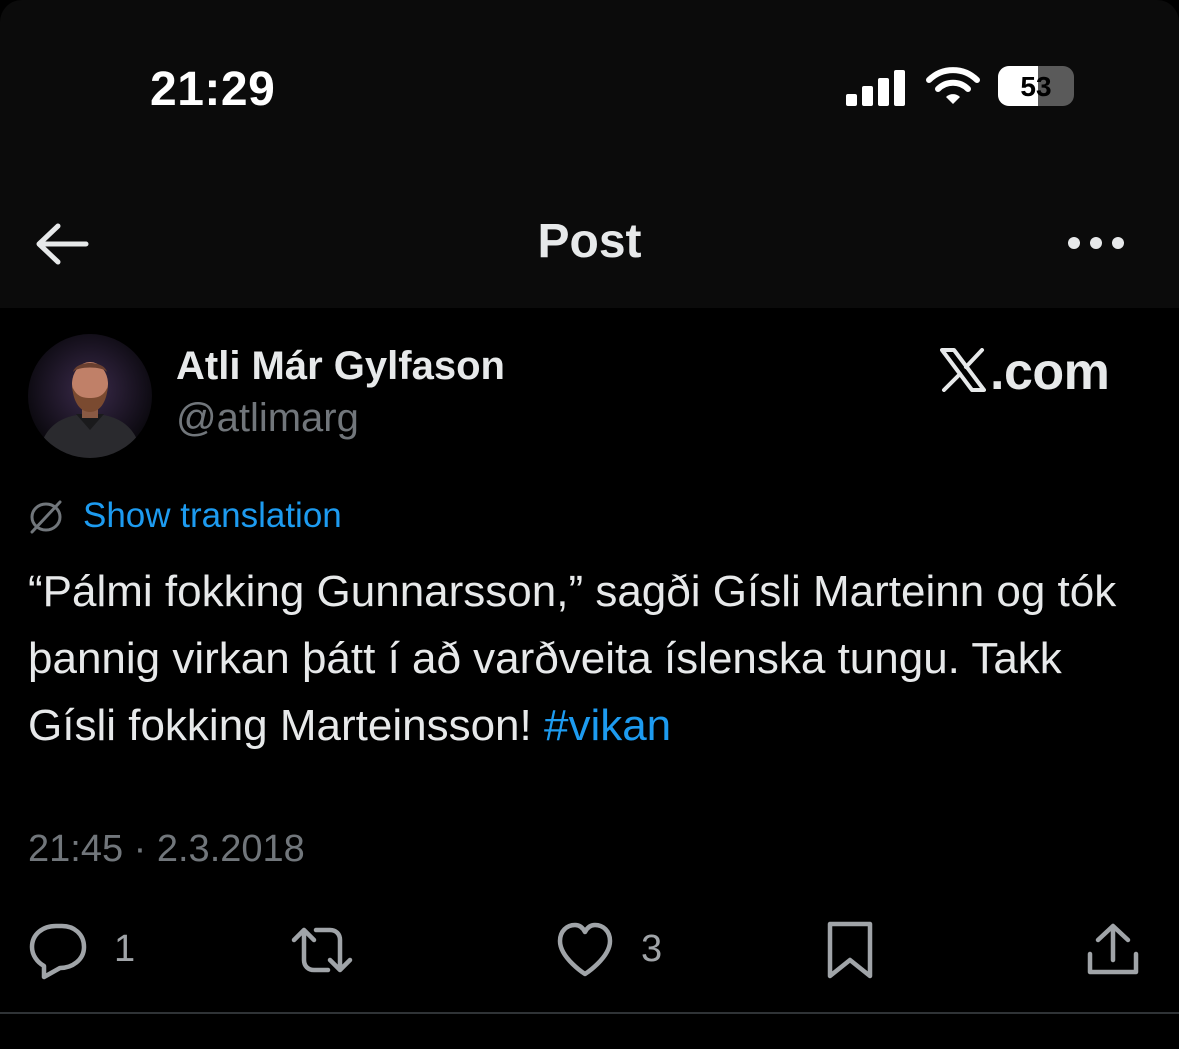 This screenshot has width=1179, height=1049. Describe the element at coordinates (166, 849) in the screenshot. I see `post-timestamp: 21:45 · 2.3.2018` at that location.